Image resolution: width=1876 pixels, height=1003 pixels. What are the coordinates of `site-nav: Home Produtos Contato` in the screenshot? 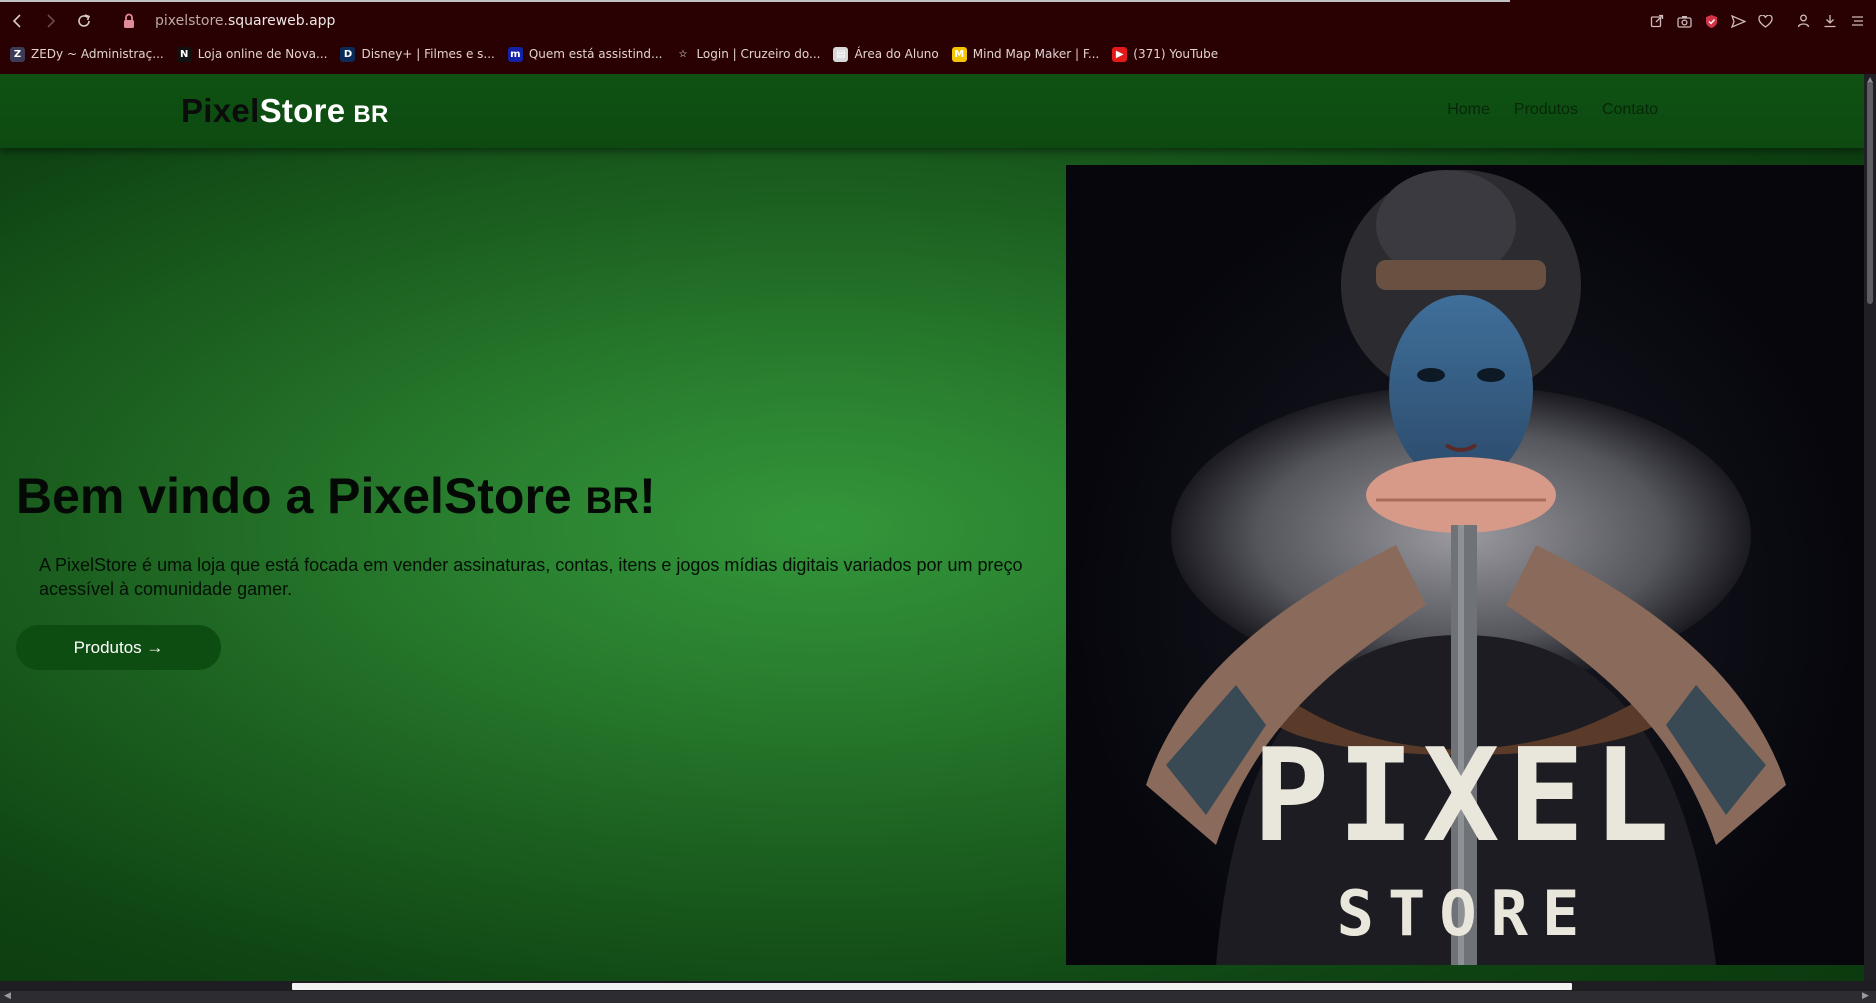 It's located at (1540, 110).